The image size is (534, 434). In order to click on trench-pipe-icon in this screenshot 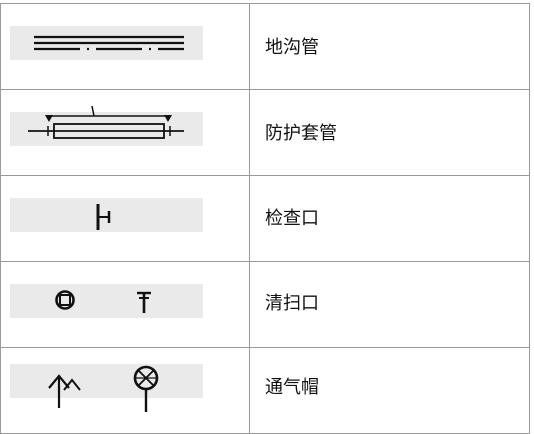, I will do `click(106, 43)`.